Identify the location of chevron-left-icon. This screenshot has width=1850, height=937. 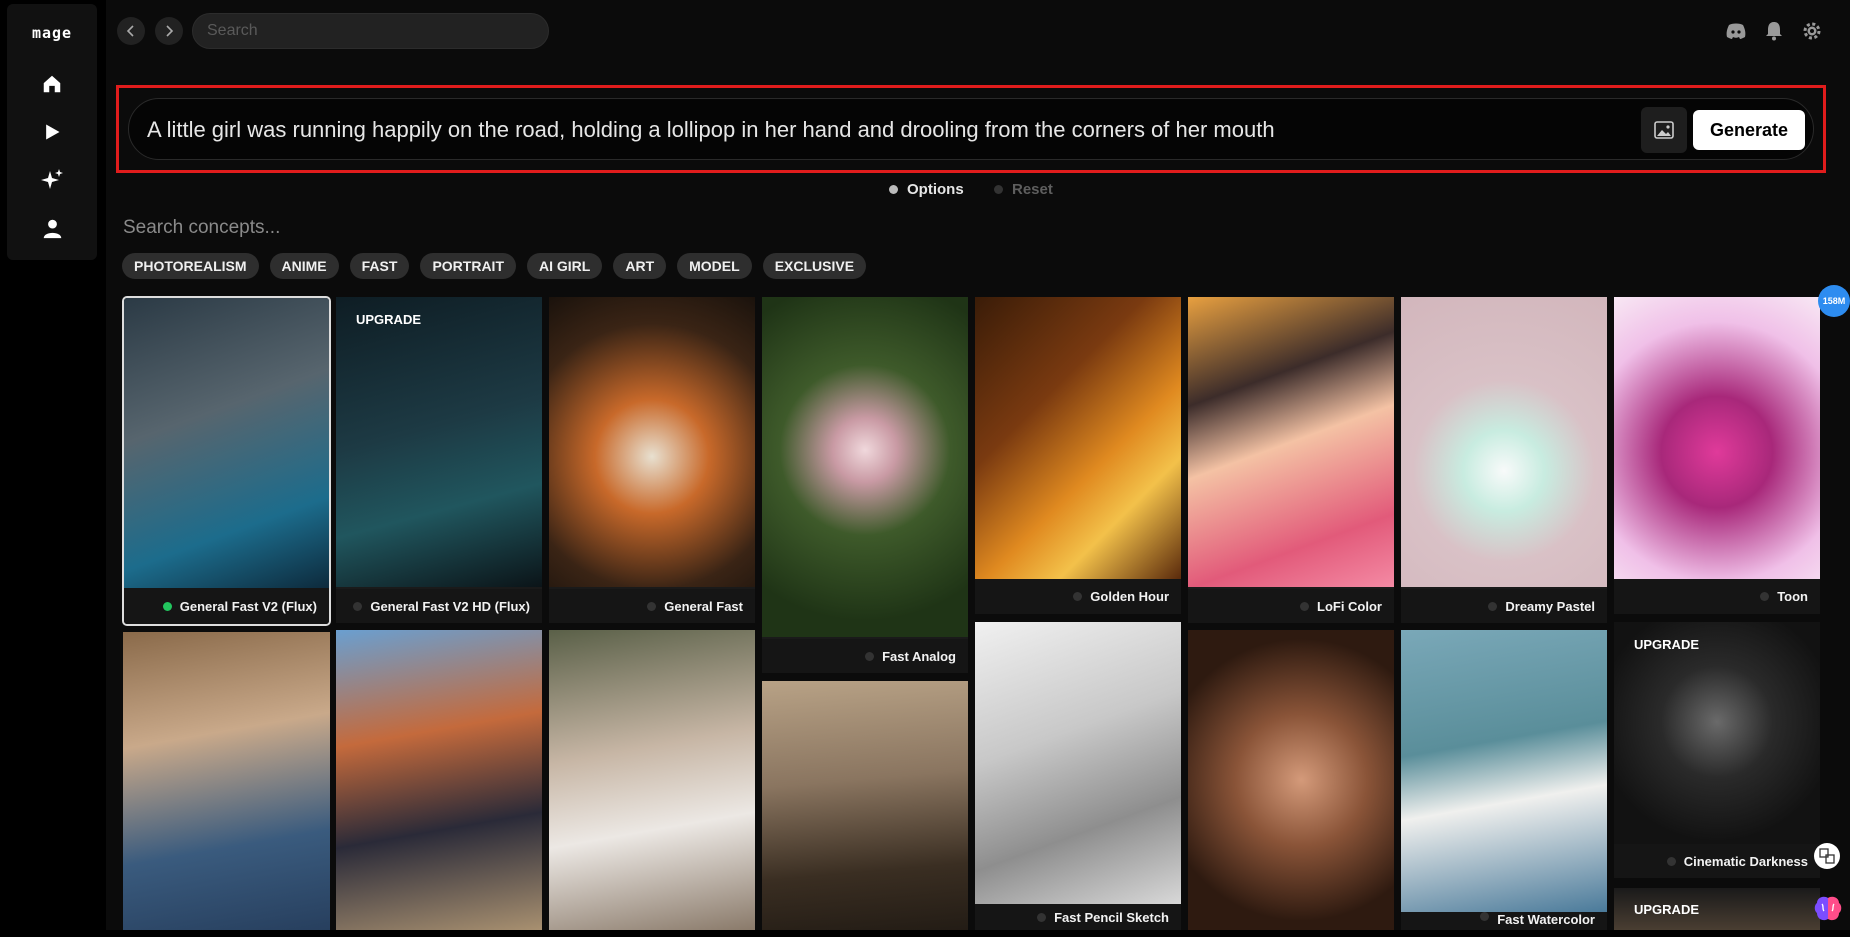
(130, 31).